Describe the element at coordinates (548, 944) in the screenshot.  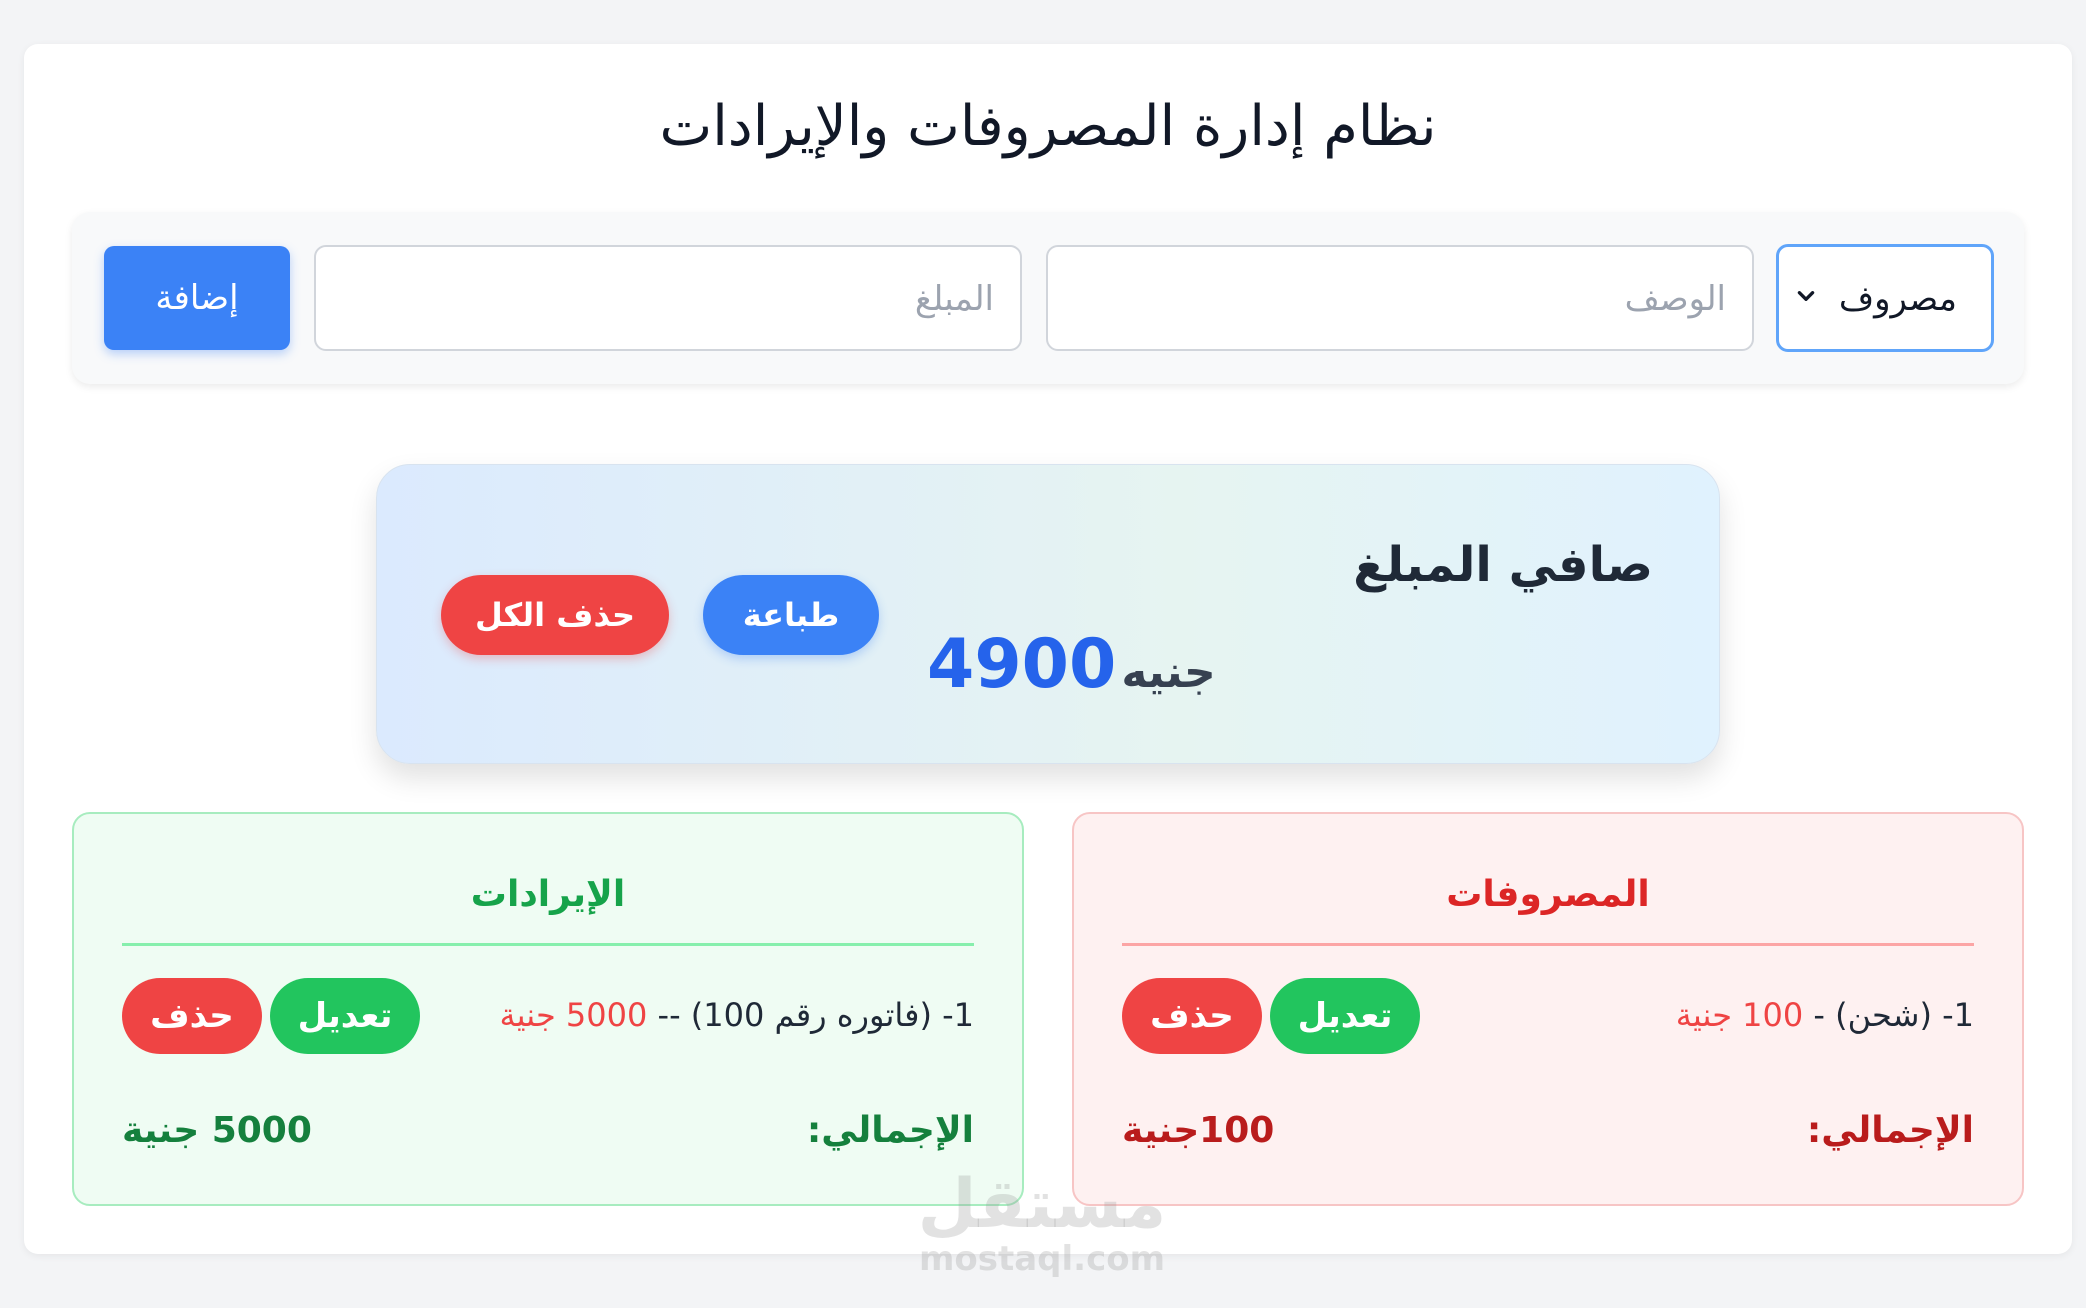
I see `income-divider` at that location.